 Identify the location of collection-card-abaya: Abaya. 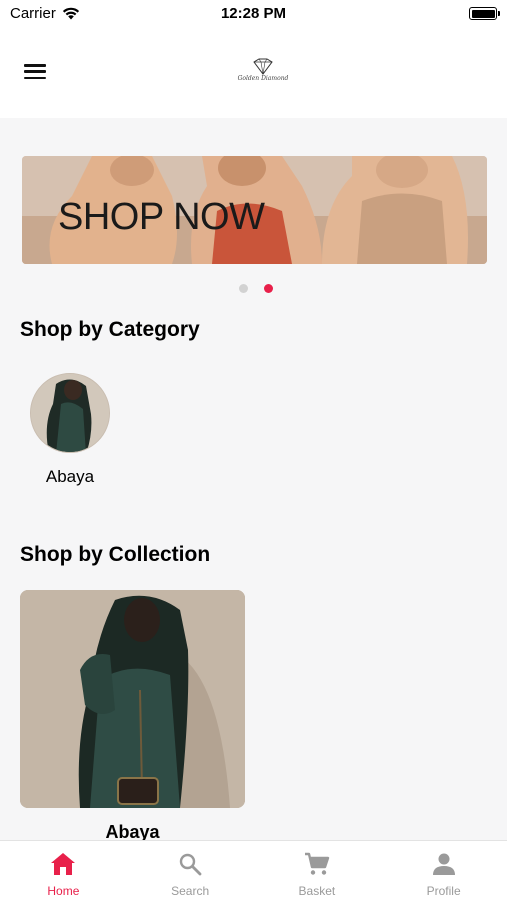
(132, 716).